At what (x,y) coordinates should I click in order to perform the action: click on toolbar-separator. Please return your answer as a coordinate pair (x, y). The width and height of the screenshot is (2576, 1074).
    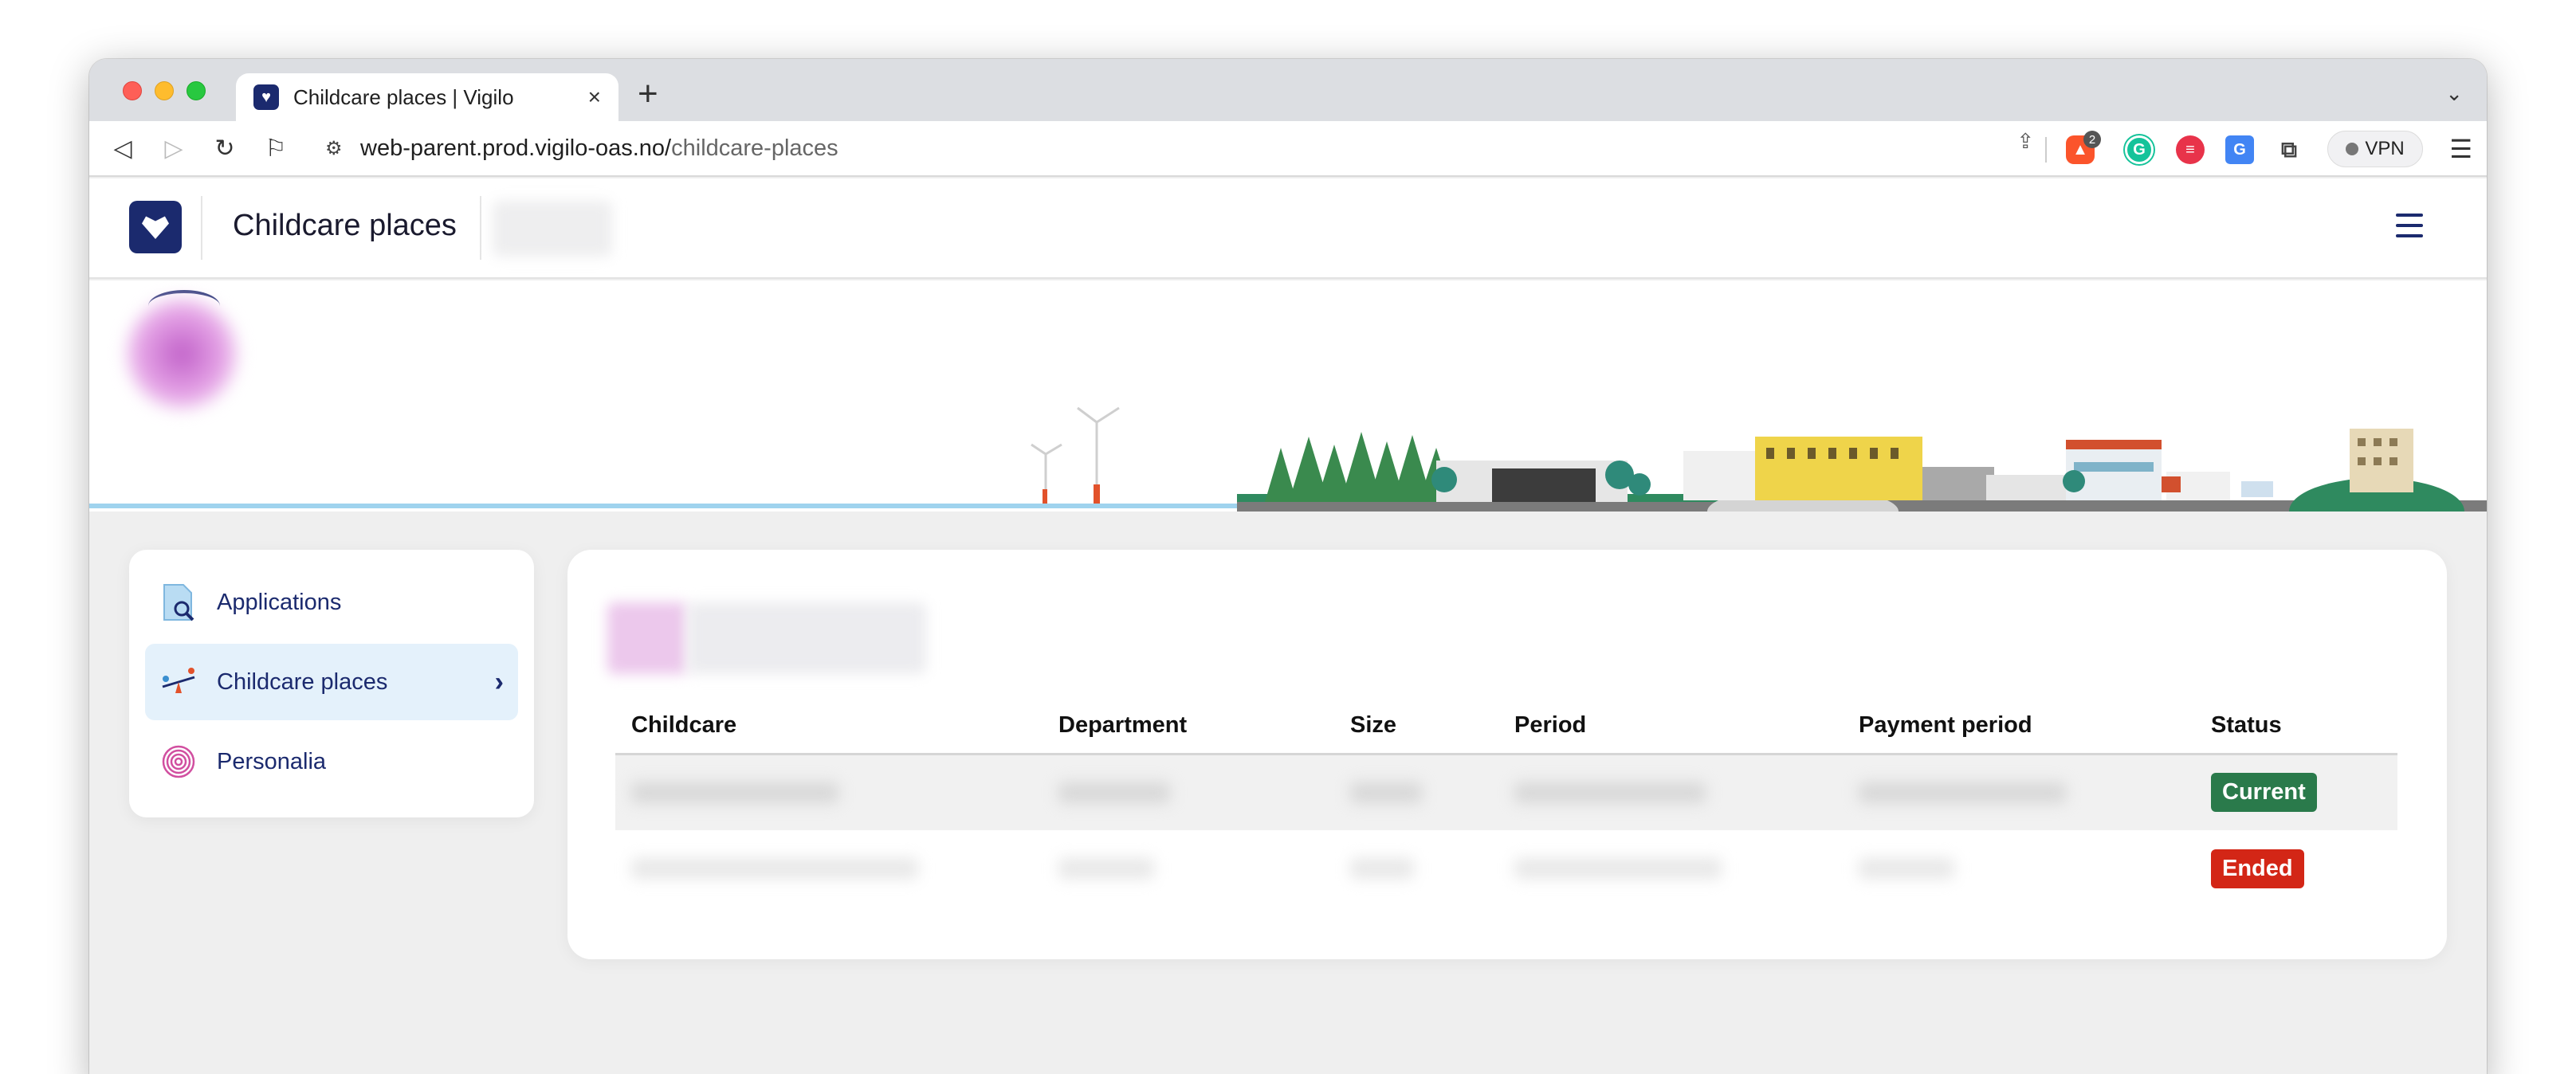
    Looking at the image, I should click on (2046, 150).